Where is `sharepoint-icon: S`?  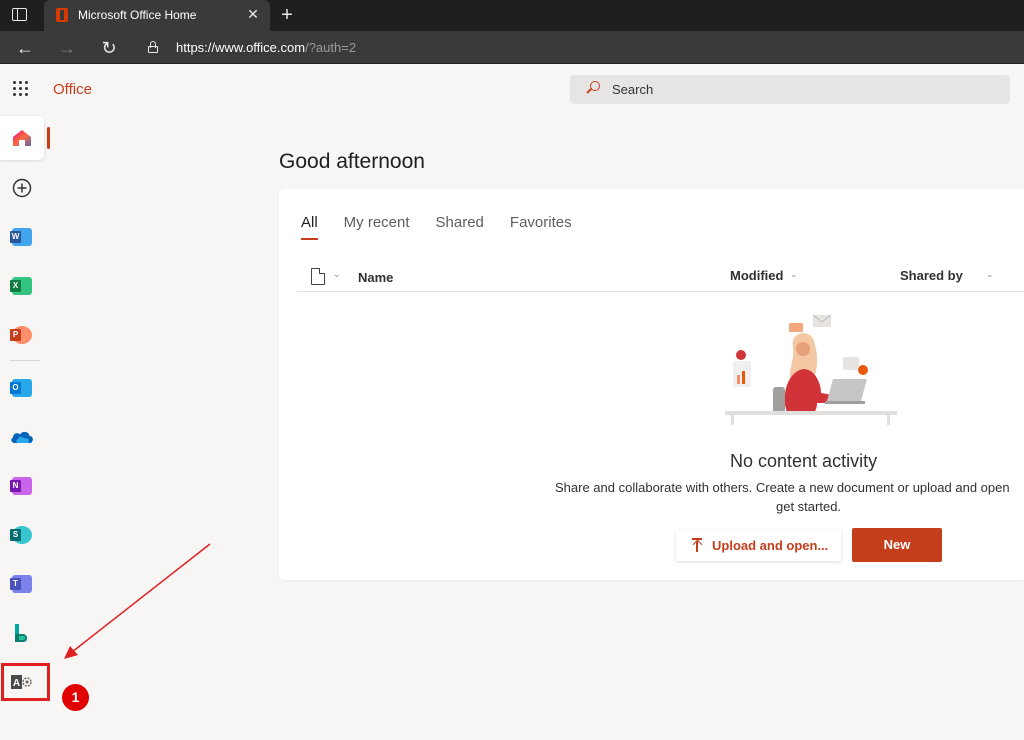
sharepoint-icon: S is located at coordinates (21, 535).